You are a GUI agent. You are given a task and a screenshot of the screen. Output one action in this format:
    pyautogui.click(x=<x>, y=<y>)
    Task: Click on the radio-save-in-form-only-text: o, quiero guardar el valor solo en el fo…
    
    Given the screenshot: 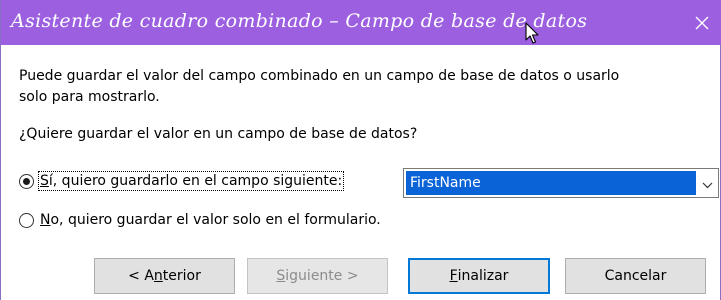 What is the action you would take?
    pyautogui.click(x=215, y=220)
    